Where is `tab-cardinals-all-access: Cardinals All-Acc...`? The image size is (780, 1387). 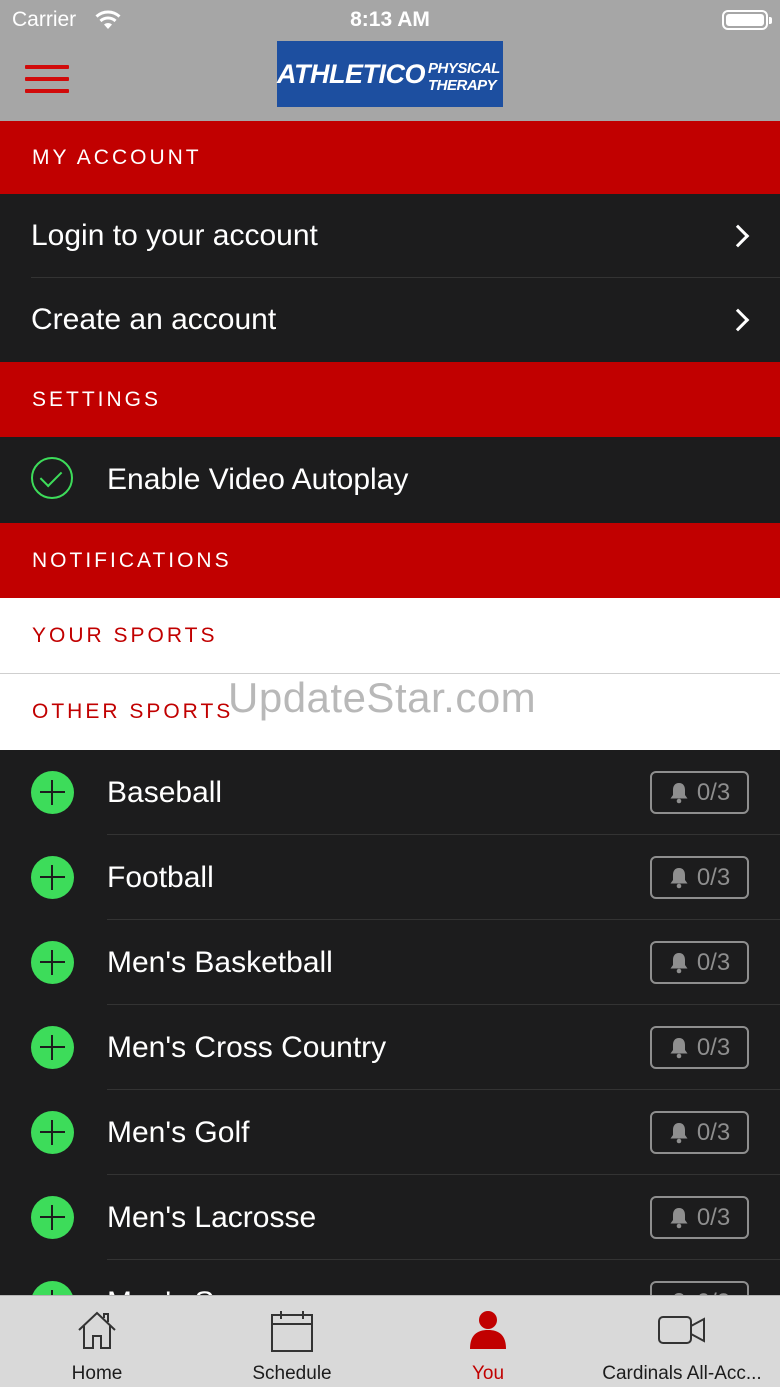
tab-cardinals-all-access: Cardinals All-Acc... is located at coordinates (682, 1341).